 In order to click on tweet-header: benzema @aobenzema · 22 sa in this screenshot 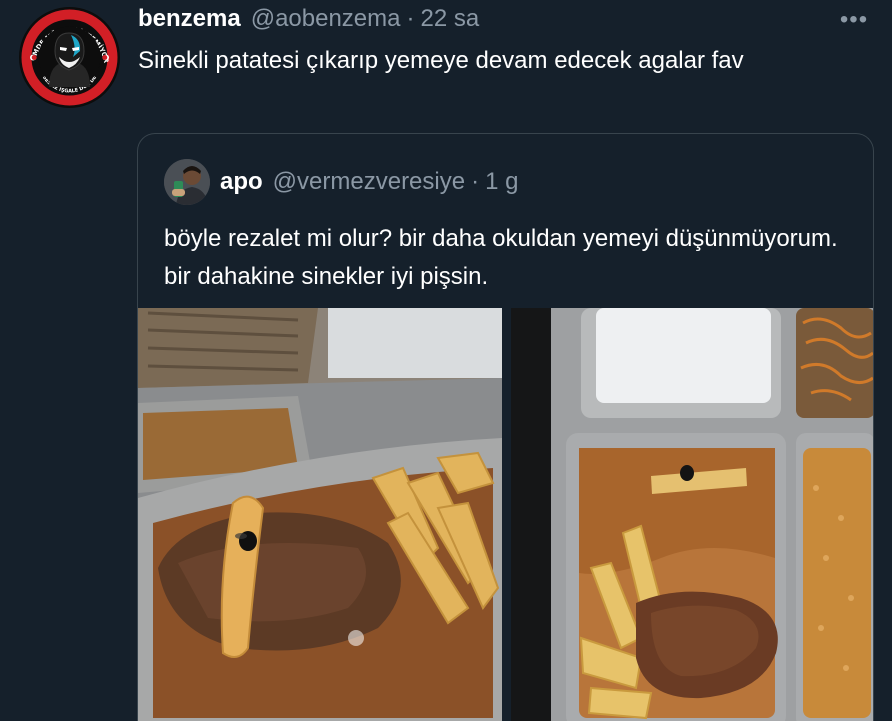, I will do `click(308, 19)`.